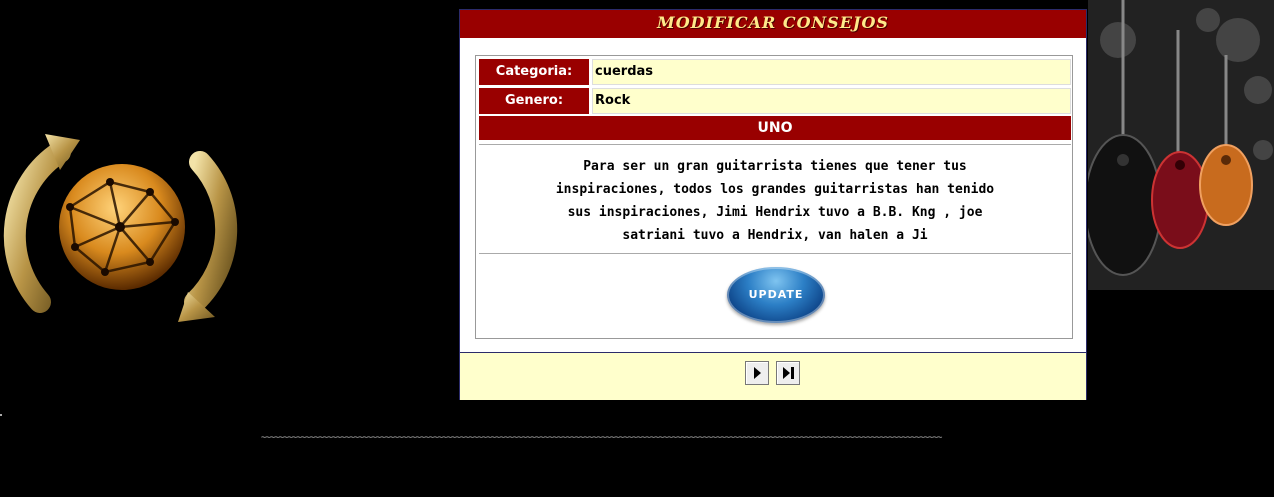 Image resolution: width=1274 pixels, height=497 pixels. I want to click on consejo-heading: UNO, so click(775, 128).